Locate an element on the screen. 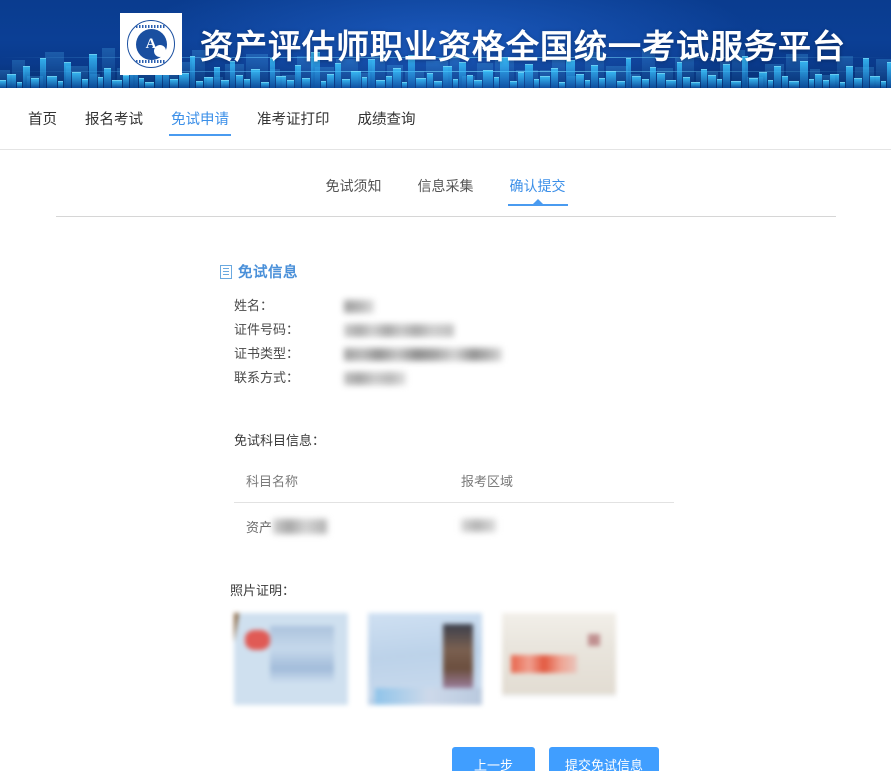 The width and height of the screenshot is (891, 771). column-header-exam-region: 报考区域 is located at coordinates (561, 487).